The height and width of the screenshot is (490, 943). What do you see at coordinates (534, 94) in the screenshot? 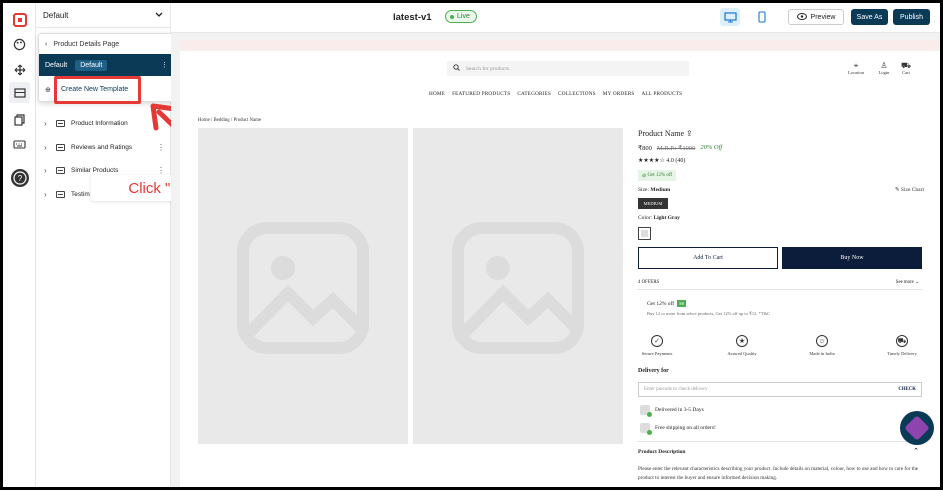
I see `nav-categories: CATEGORIES` at bounding box center [534, 94].